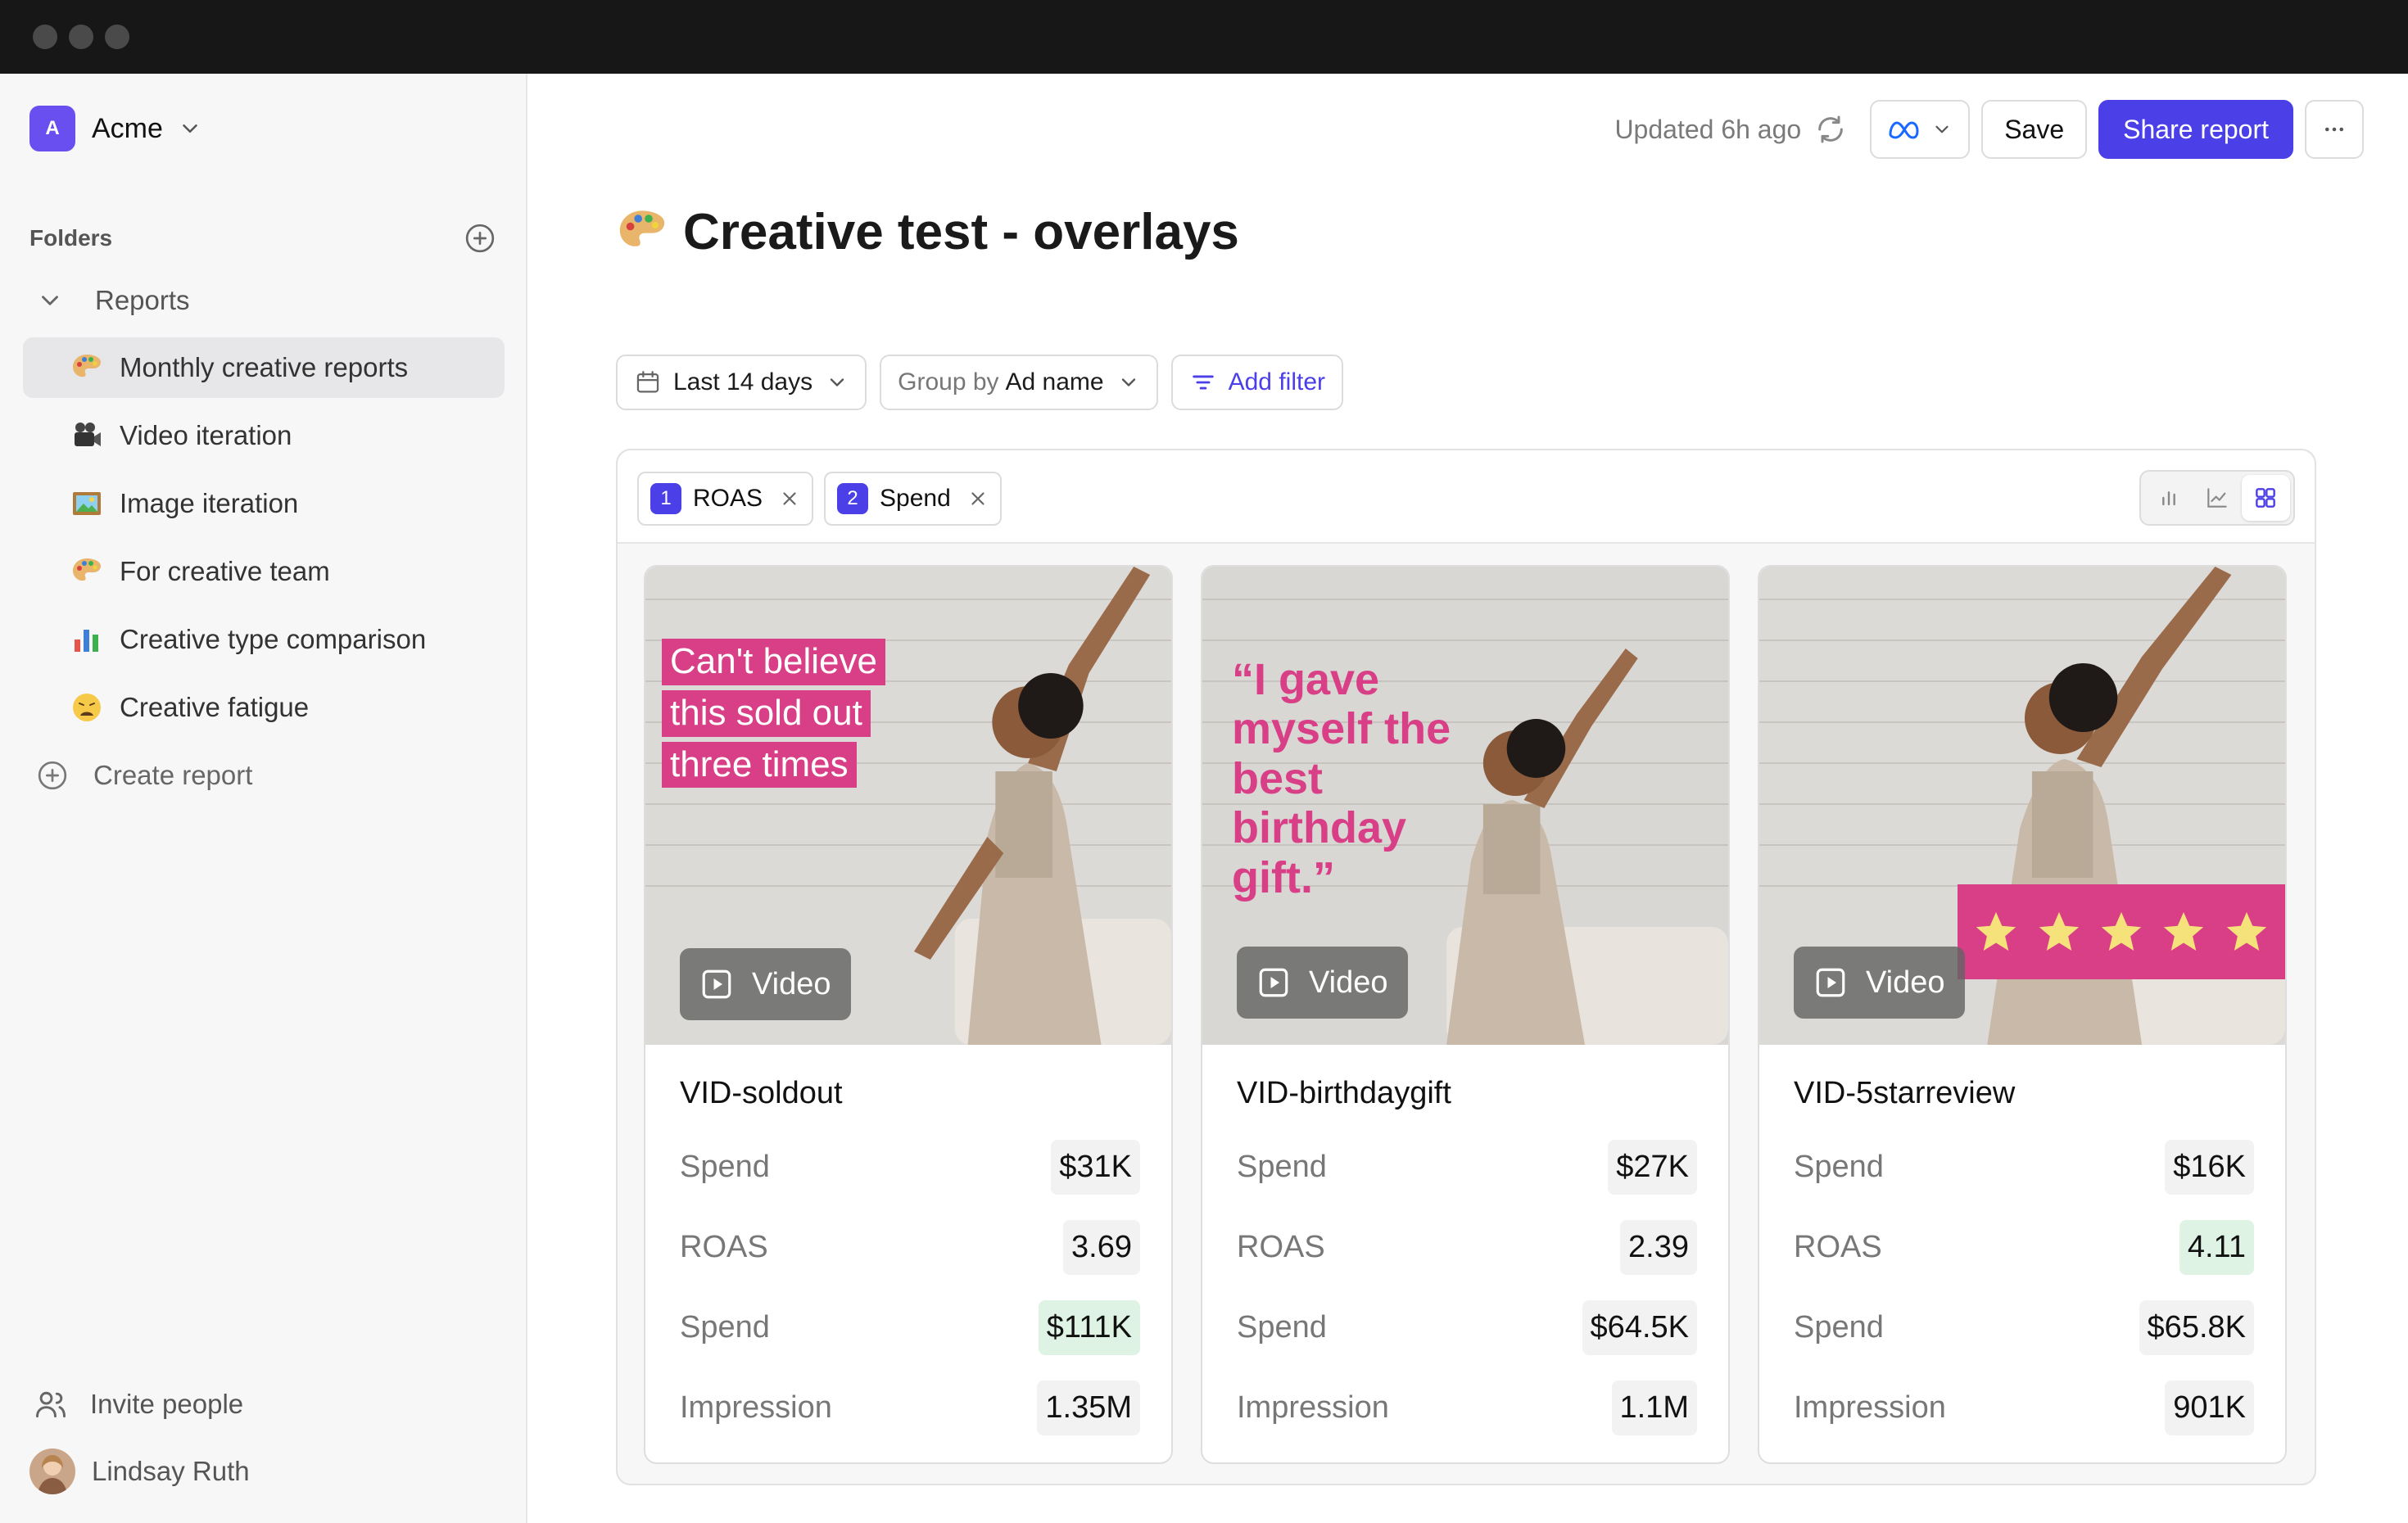  What do you see at coordinates (1054, 382) in the screenshot?
I see `group-by-value: Ad name` at bounding box center [1054, 382].